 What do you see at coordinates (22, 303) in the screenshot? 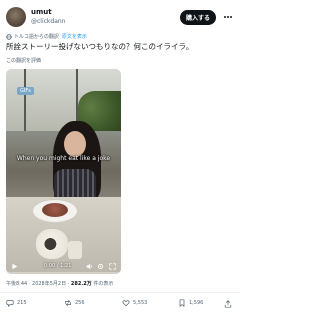
I see `reply-count: 215` at bounding box center [22, 303].